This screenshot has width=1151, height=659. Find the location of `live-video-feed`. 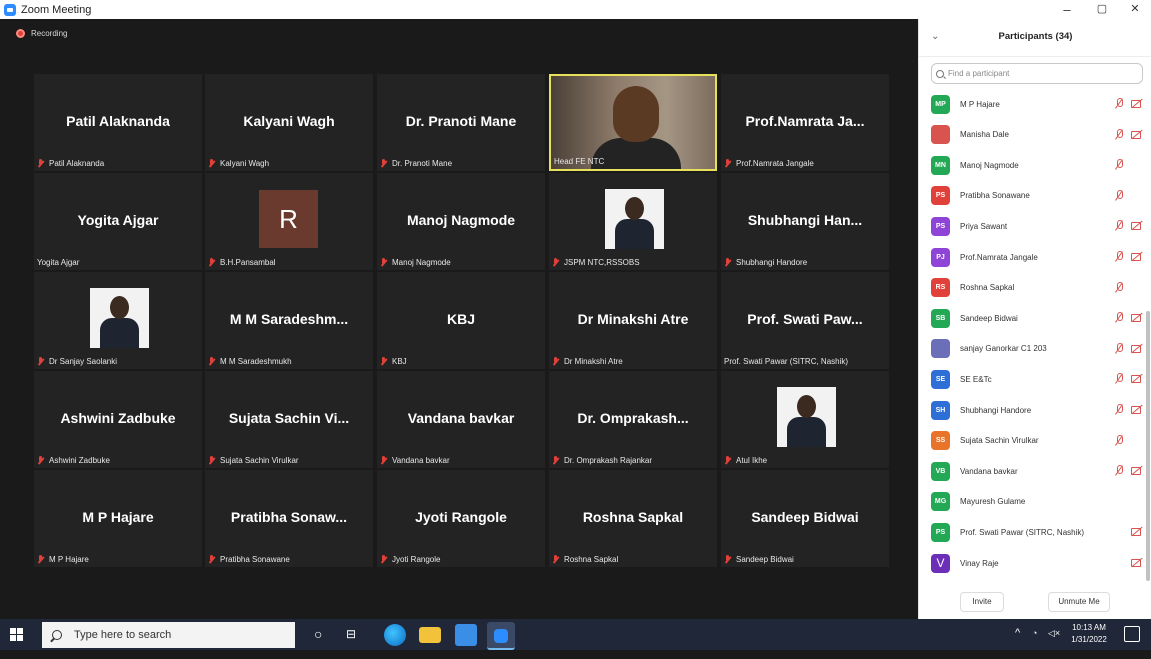

live-video-feed is located at coordinates (633, 122).